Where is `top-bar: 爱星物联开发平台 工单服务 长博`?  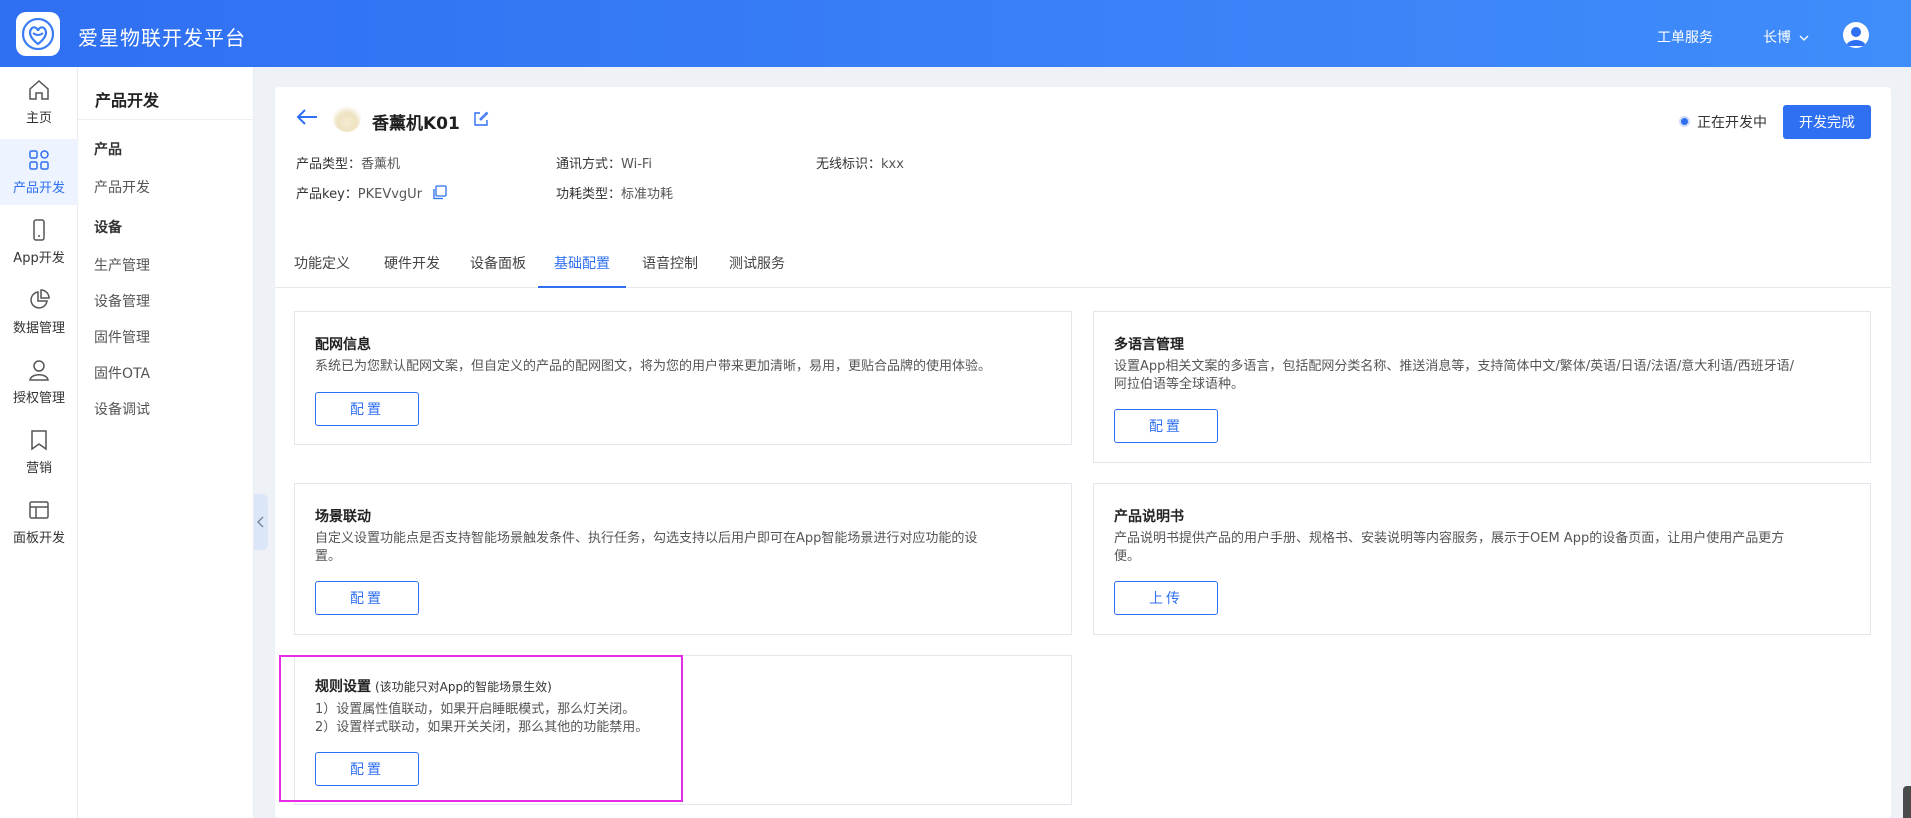 top-bar: 爱星物联开发平台 工单服务 长博 is located at coordinates (955, 33).